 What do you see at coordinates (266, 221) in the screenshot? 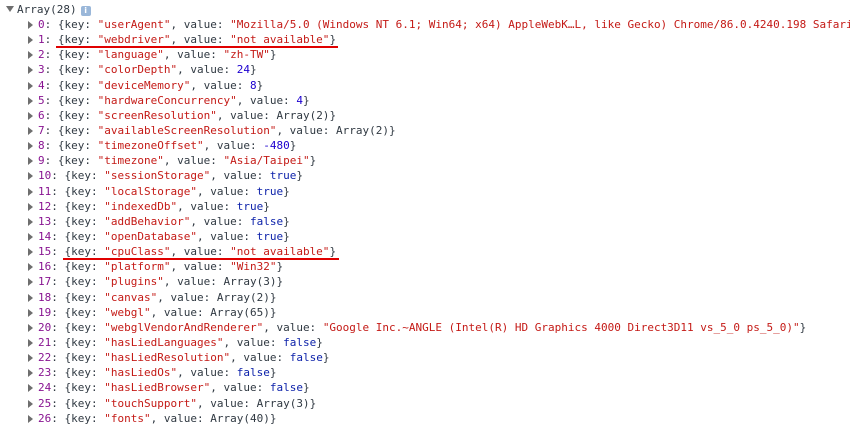
I see `entry-value: false` at bounding box center [266, 221].